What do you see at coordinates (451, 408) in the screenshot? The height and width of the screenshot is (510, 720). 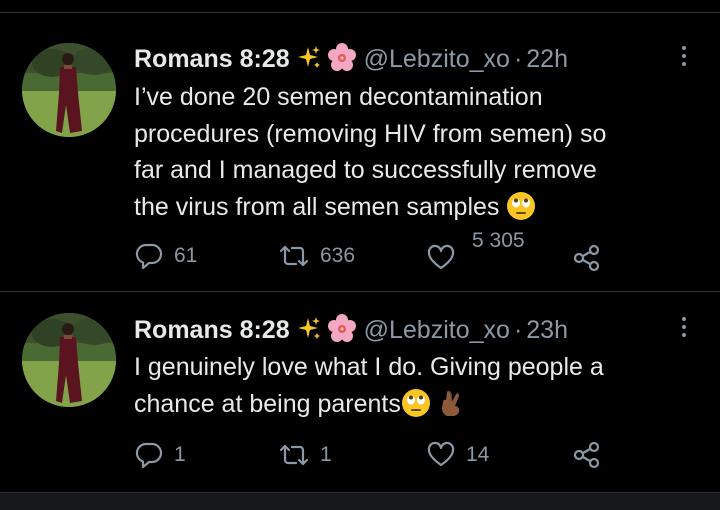 I see `crossed-fingers-icon` at bounding box center [451, 408].